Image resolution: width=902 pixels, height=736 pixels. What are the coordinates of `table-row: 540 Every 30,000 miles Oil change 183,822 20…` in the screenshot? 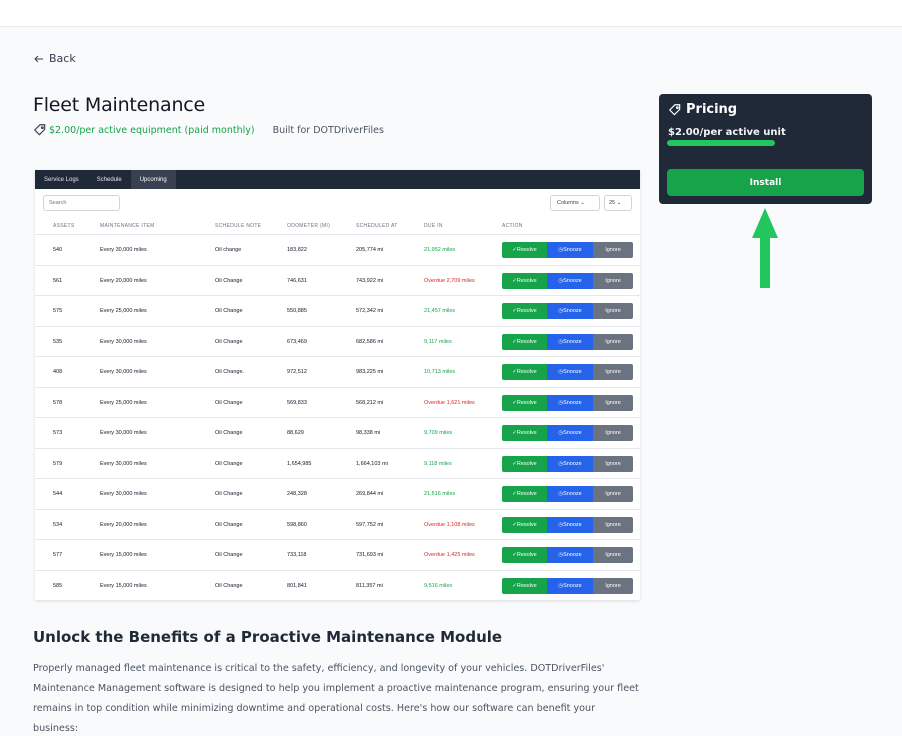 It's located at (337, 249).